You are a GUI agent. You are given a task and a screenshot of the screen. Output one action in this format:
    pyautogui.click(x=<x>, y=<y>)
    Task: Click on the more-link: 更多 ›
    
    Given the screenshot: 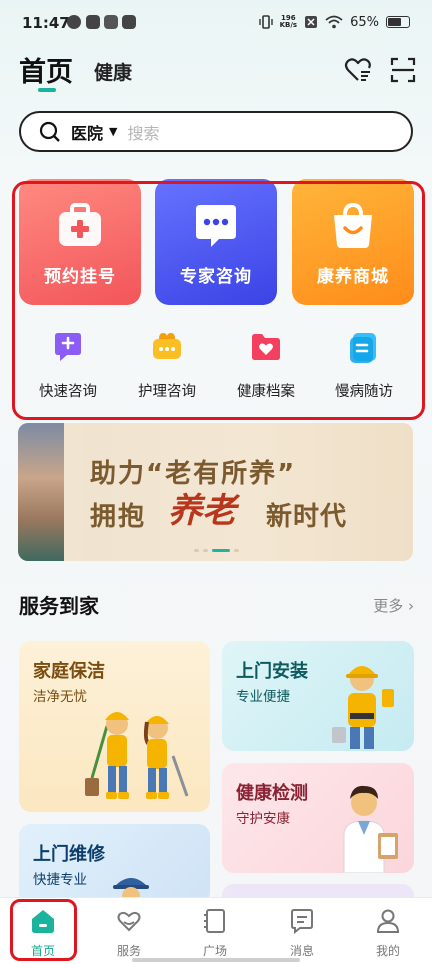 What is the action you would take?
    pyautogui.click(x=393, y=605)
    